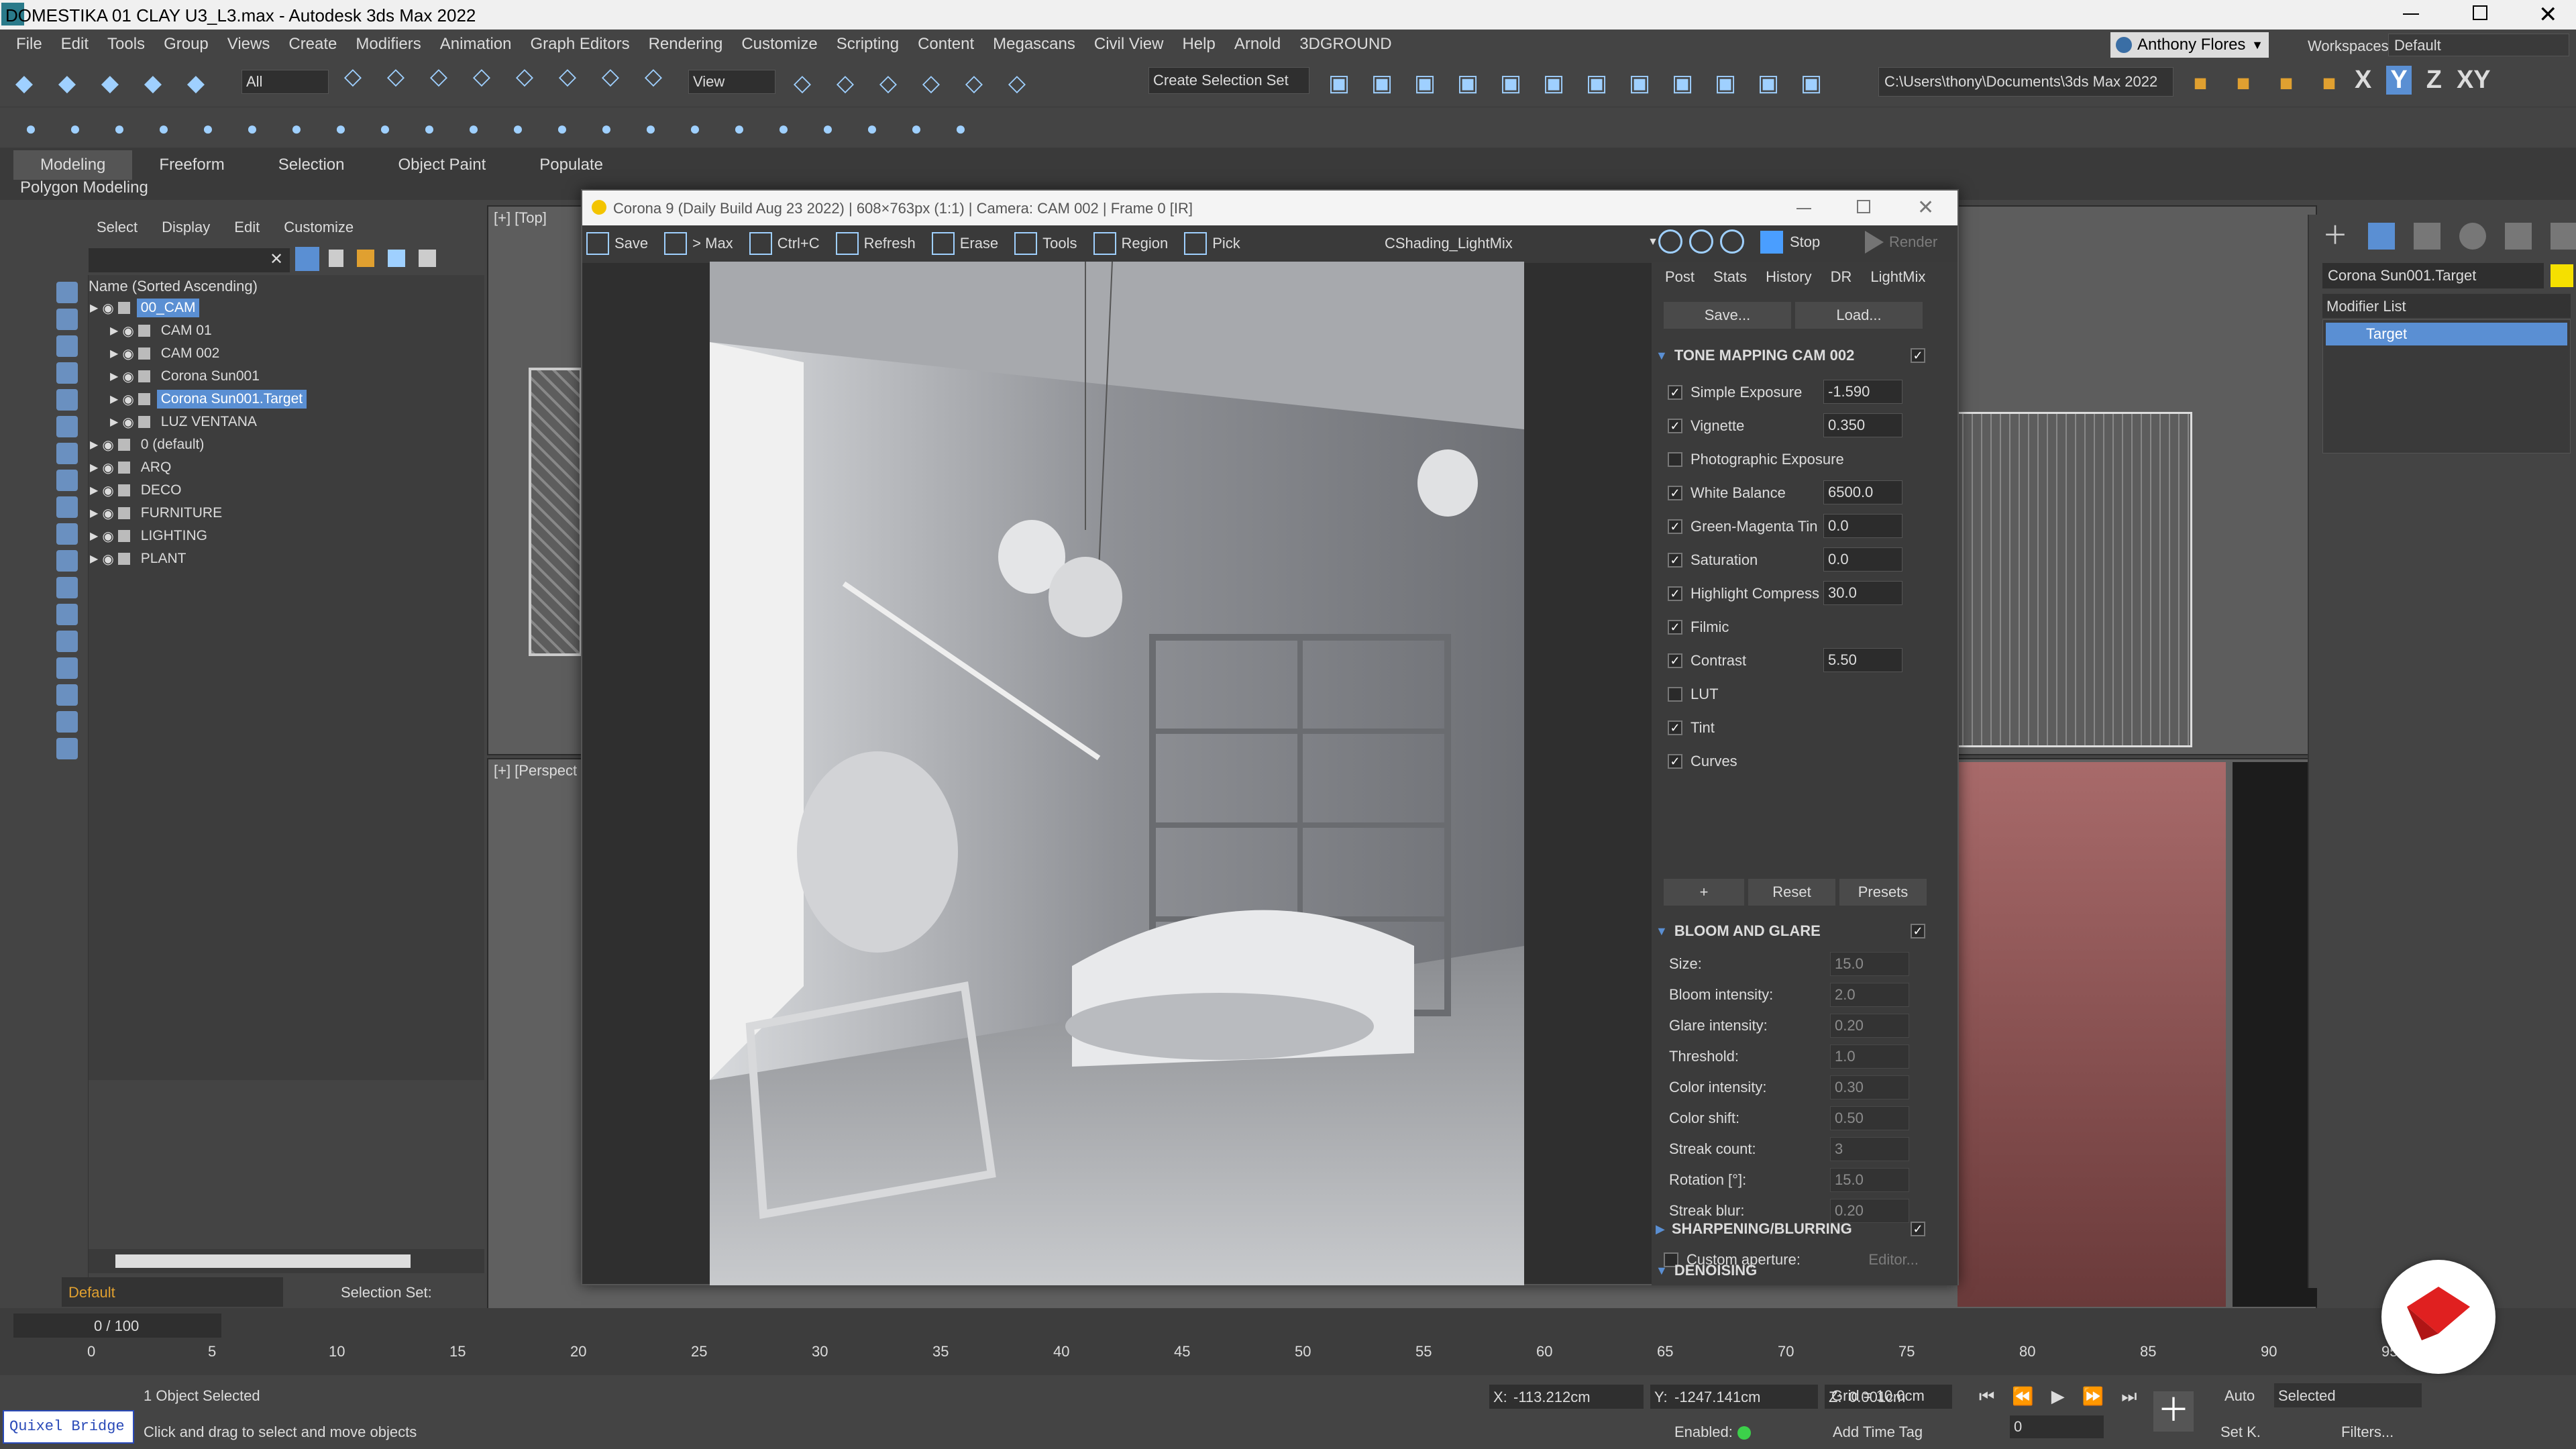 The image size is (2576, 1449). I want to click on display-tab-icon, so click(2518, 236).